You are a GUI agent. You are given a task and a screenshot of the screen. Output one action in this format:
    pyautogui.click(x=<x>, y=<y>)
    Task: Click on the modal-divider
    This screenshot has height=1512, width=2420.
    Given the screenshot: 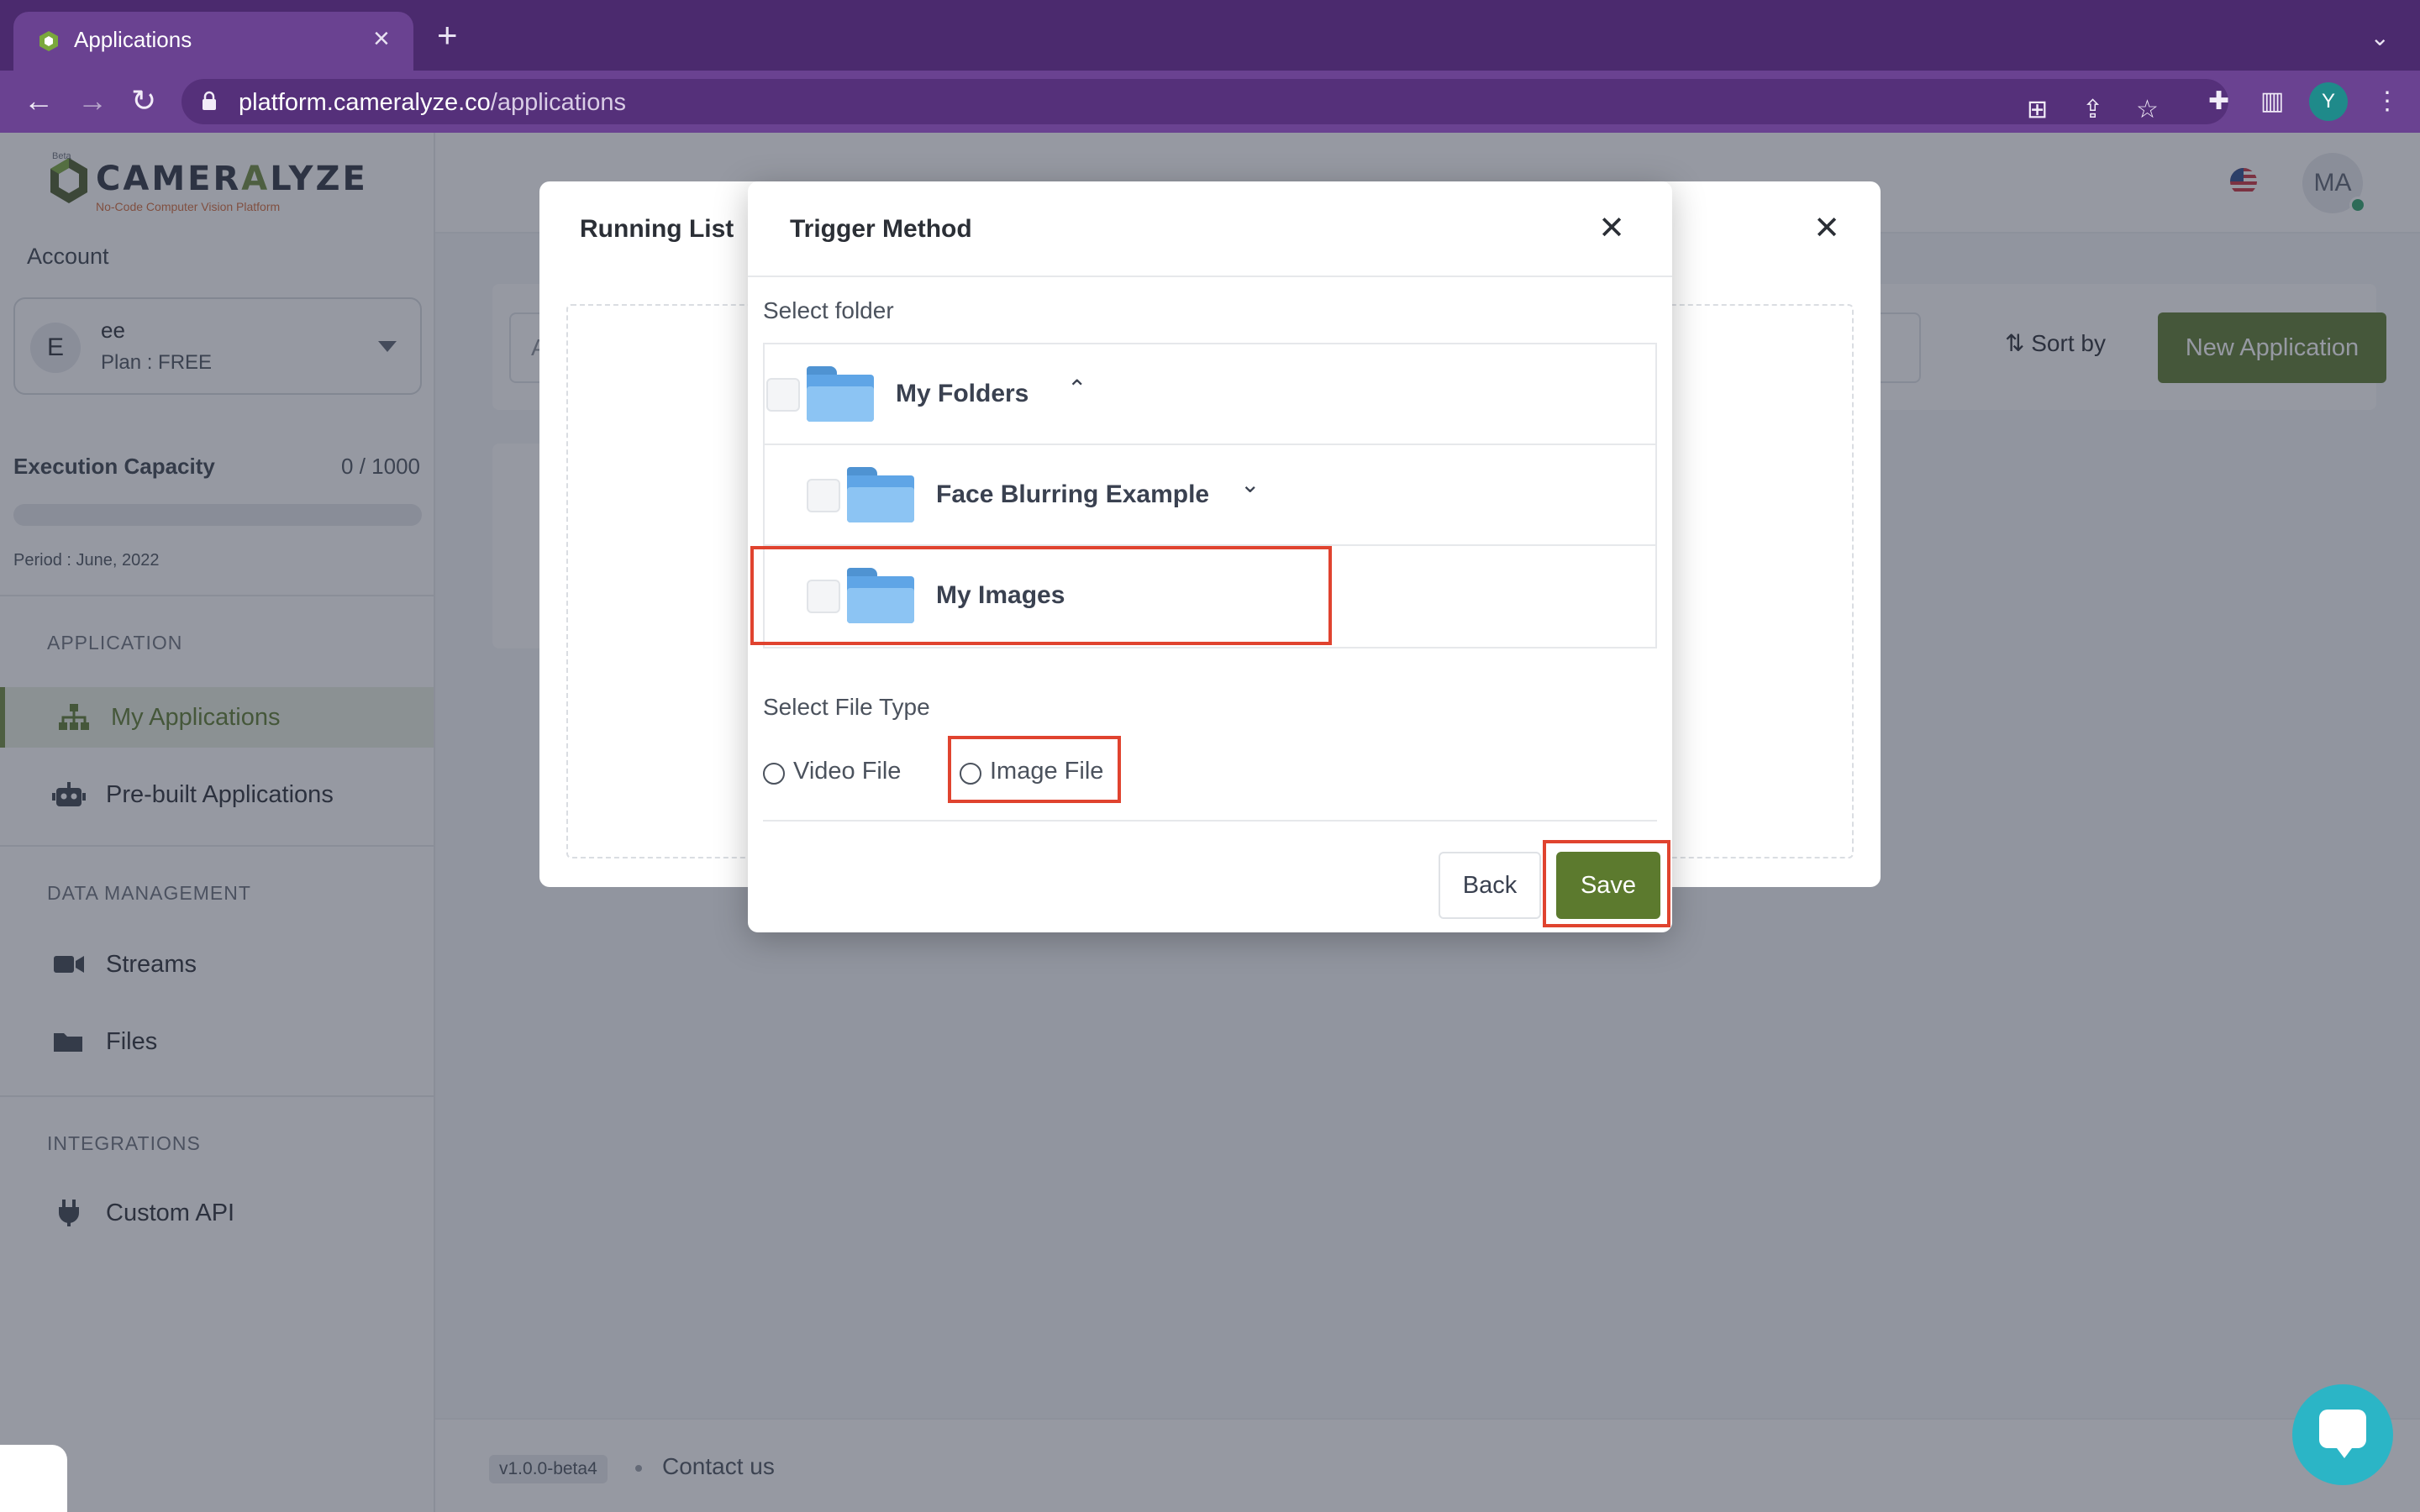 What is the action you would take?
    pyautogui.click(x=1210, y=821)
    